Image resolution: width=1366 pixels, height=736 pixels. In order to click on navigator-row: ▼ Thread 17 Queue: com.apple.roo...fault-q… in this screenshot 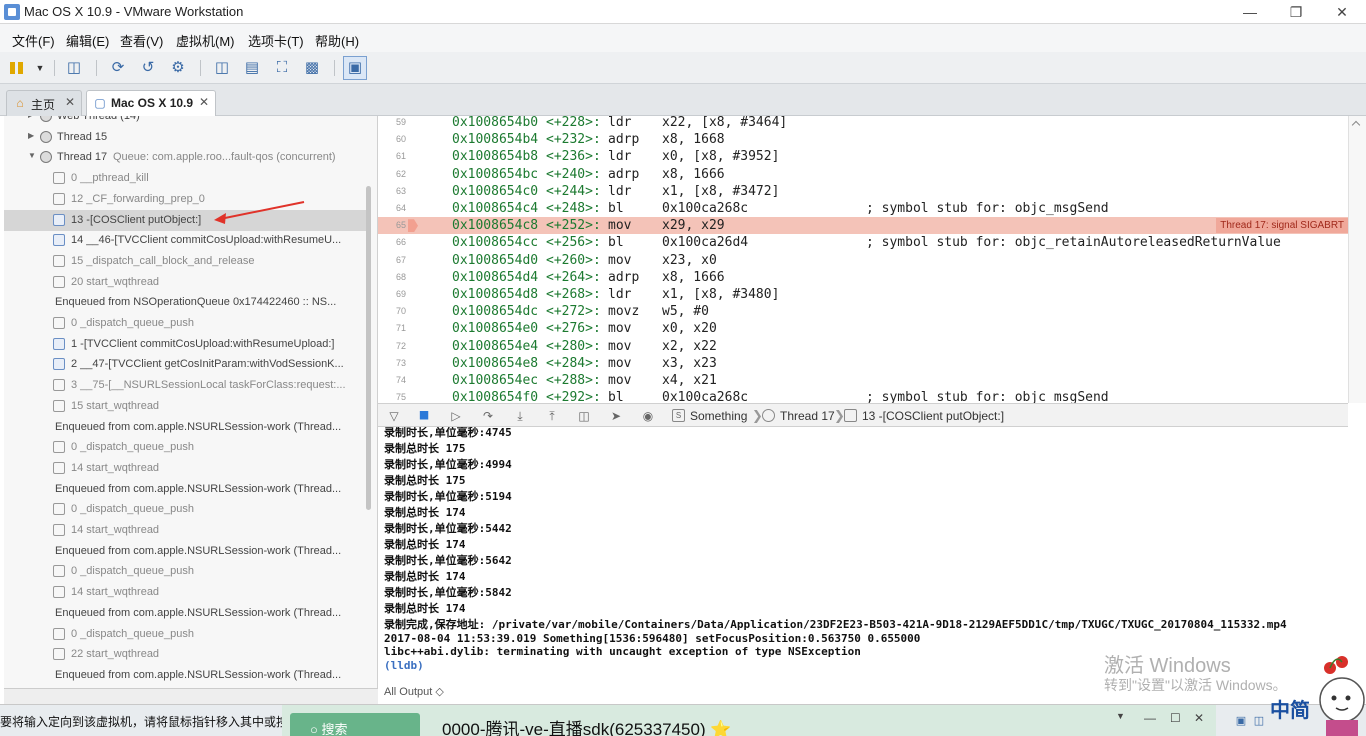, I will do `click(185, 157)`.